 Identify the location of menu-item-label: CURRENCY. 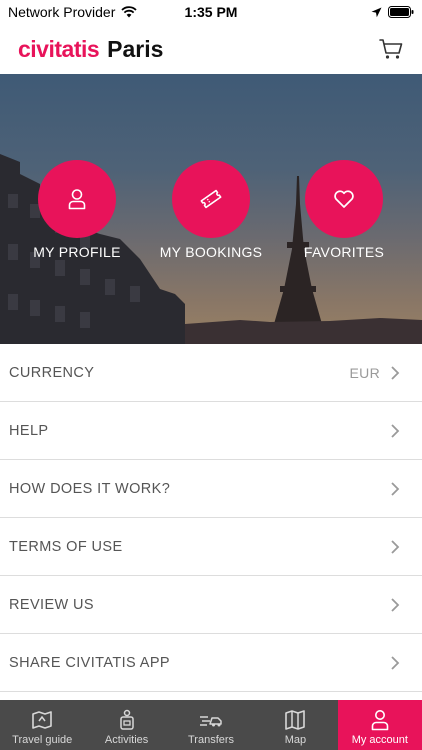
(52, 372).